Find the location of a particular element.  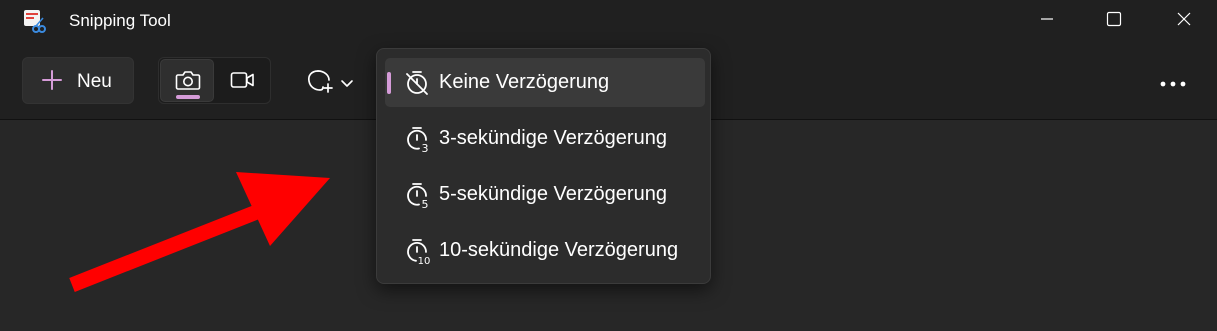

title-bar: Snipping Tool is located at coordinates (608, 21).